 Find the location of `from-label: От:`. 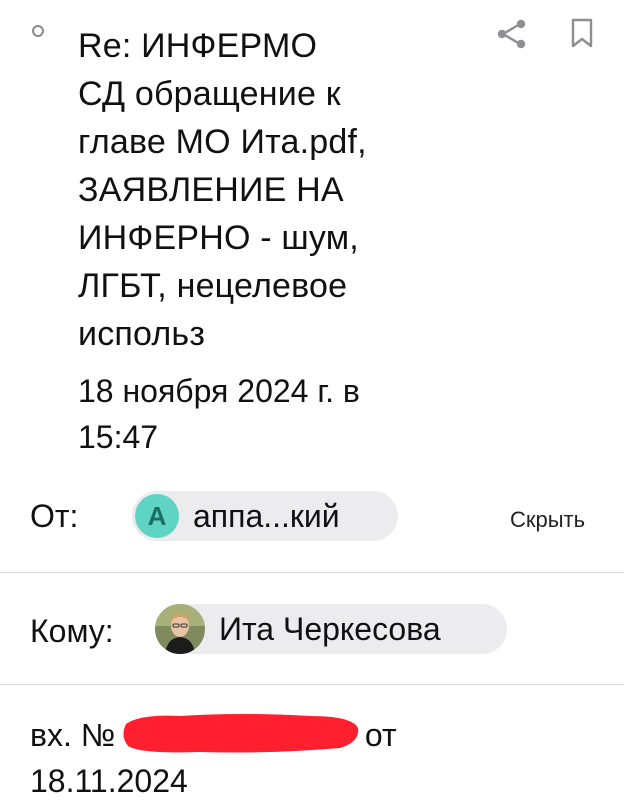

from-label: От: is located at coordinates (54, 516).